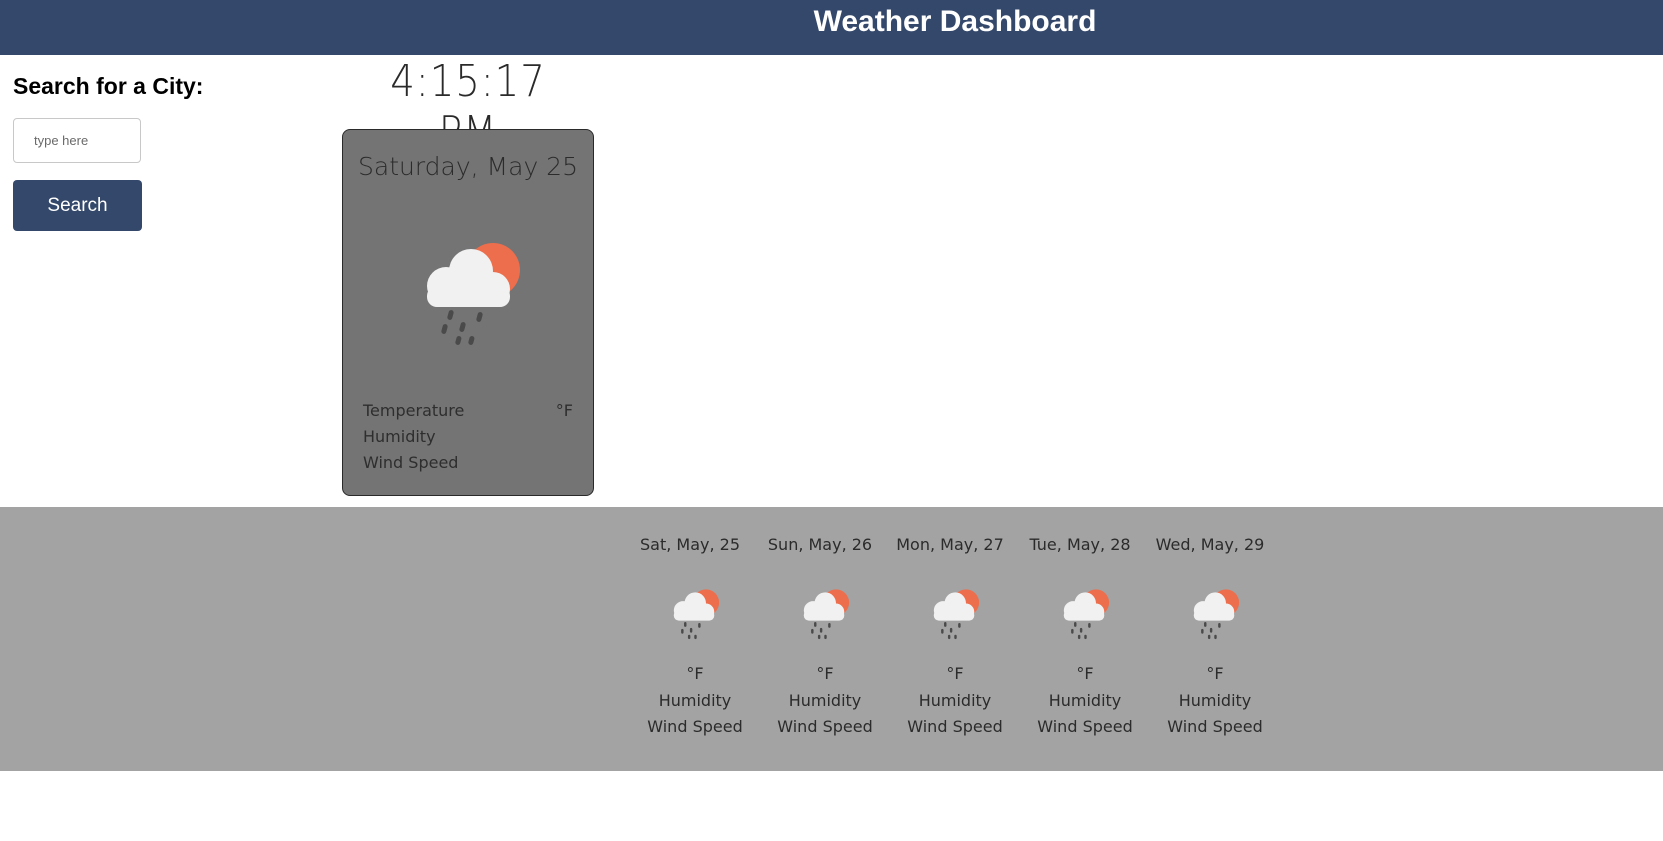 This screenshot has width=1663, height=841. Describe the element at coordinates (414, 410) in the screenshot. I see `temperature-label: Temperature` at that location.